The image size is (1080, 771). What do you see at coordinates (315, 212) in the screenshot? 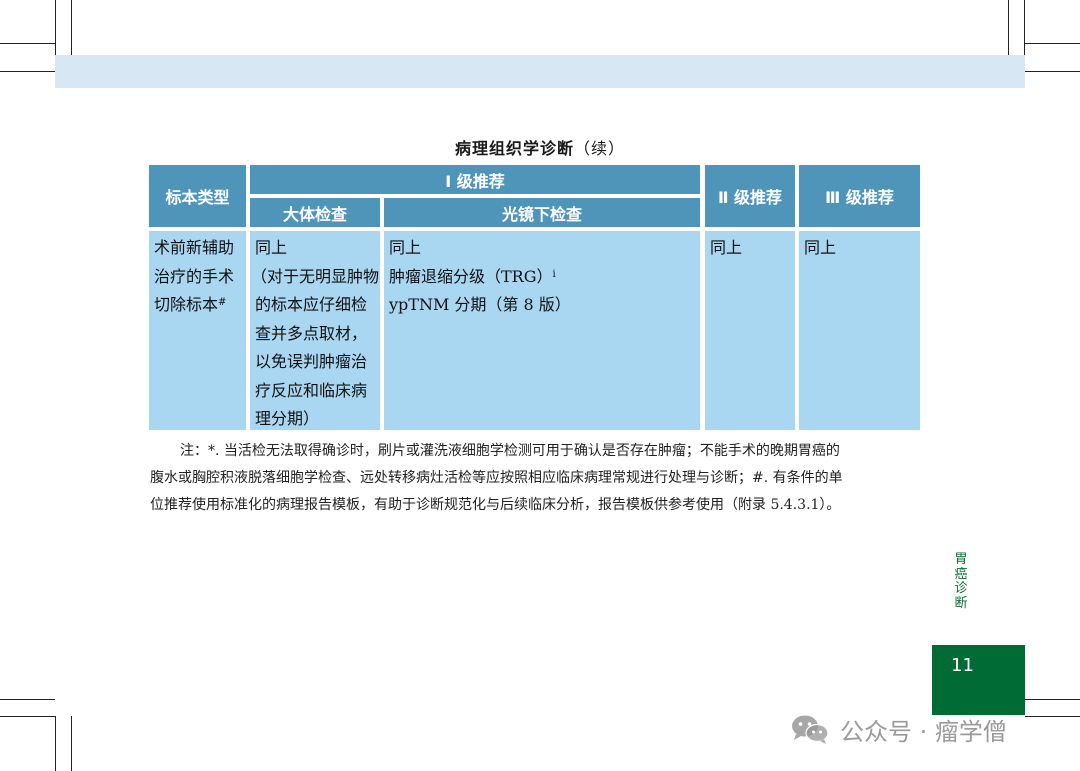
I see `header-level1-gross: 大体检查` at bounding box center [315, 212].